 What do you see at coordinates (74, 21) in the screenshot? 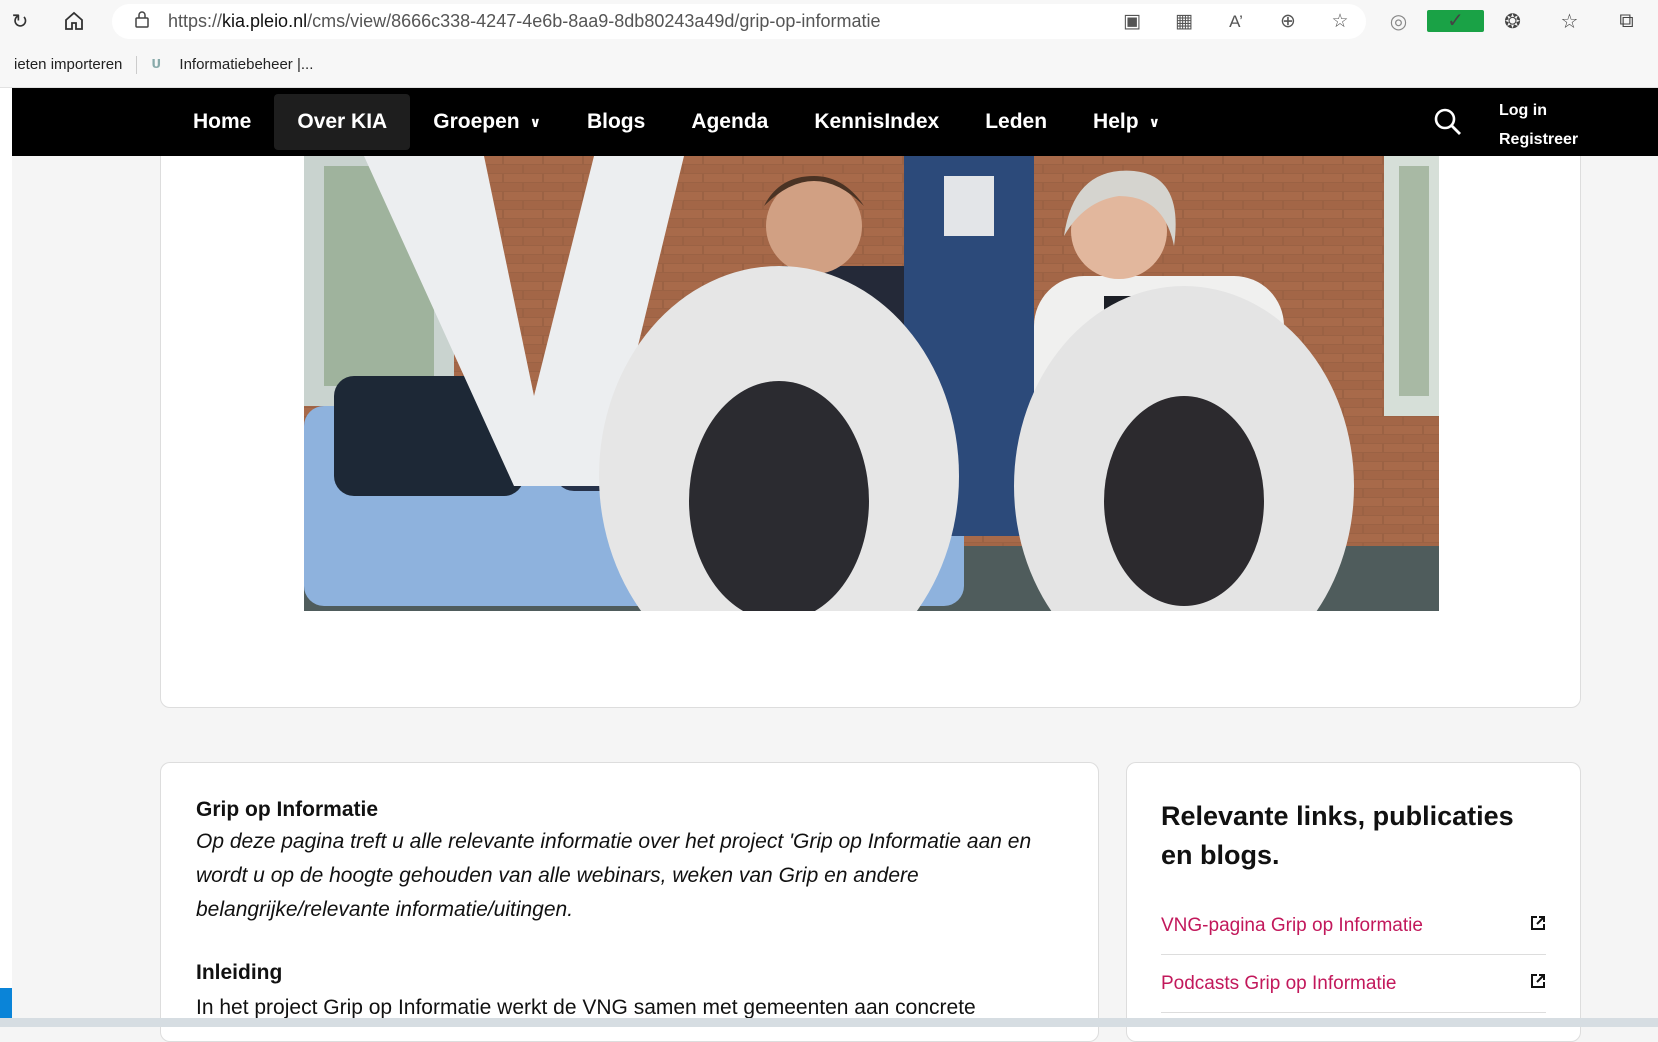
I see `home-icon` at bounding box center [74, 21].